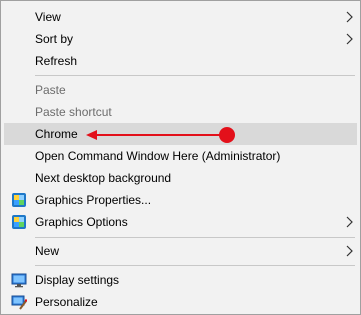  Describe the element at coordinates (19, 302) in the screenshot. I see `personalize-paintbrush-icon` at that location.